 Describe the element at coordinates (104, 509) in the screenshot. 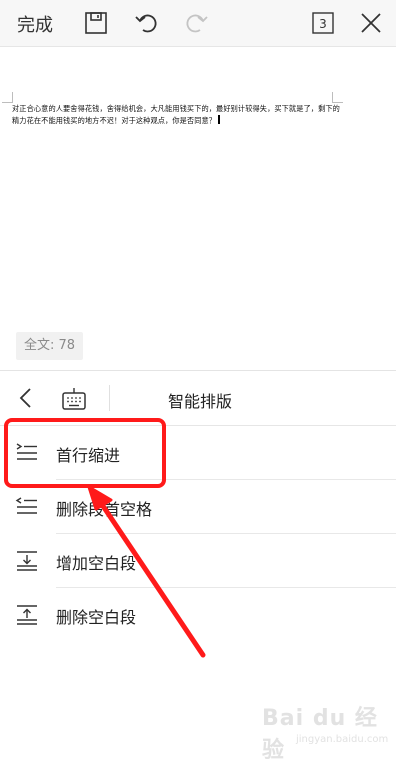

I see `menu-item-label: 删除段首空格` at that location.